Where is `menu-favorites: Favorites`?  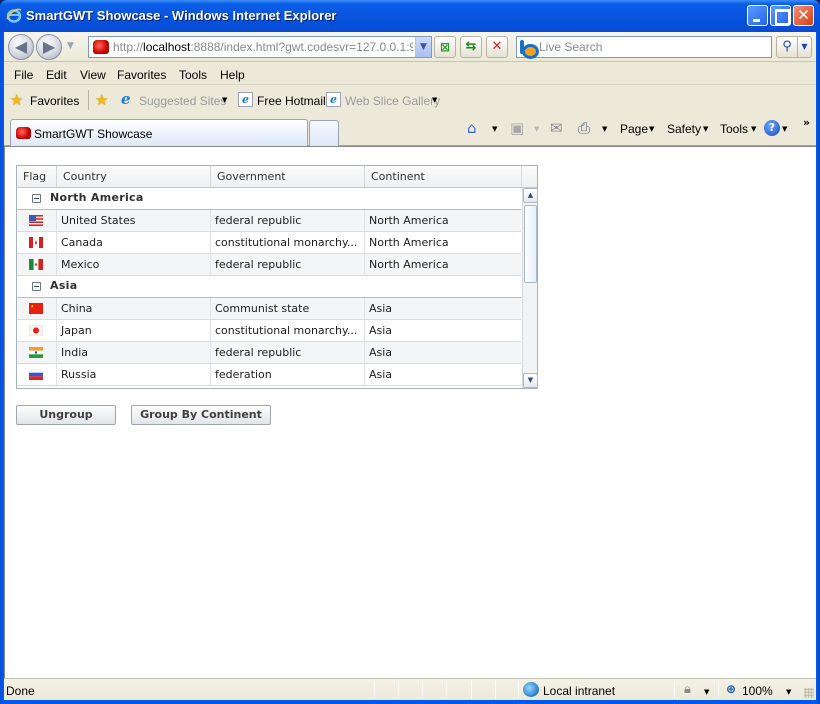 menu-favorites: Favorites is located at coordinates (141, 75).